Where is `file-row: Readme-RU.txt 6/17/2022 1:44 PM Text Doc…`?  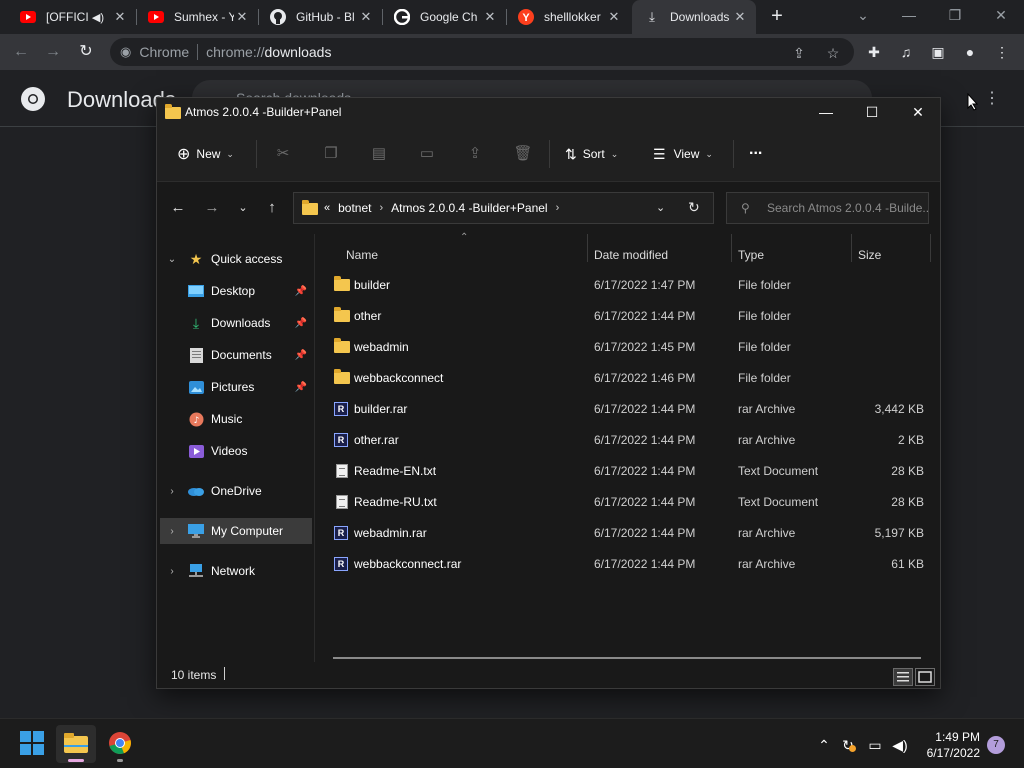
file-row: Readme-RU.txt 6/17/2022 1:44 PM Text Doc… is located at coordinates (629, 502).